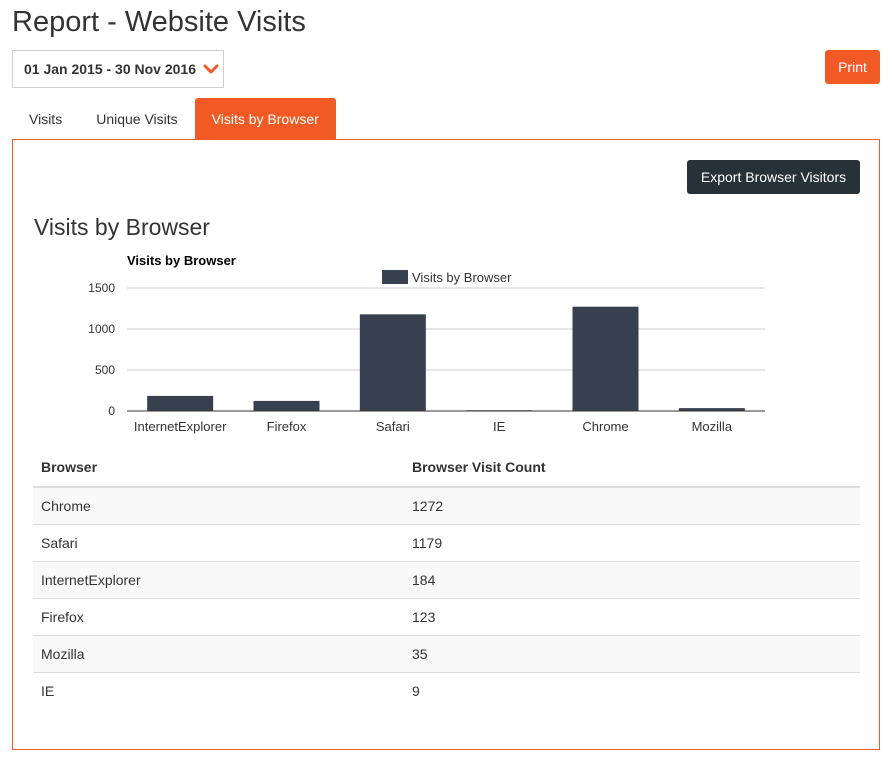  I want to click on table-row: Chrome 1272, so click(446, 506).